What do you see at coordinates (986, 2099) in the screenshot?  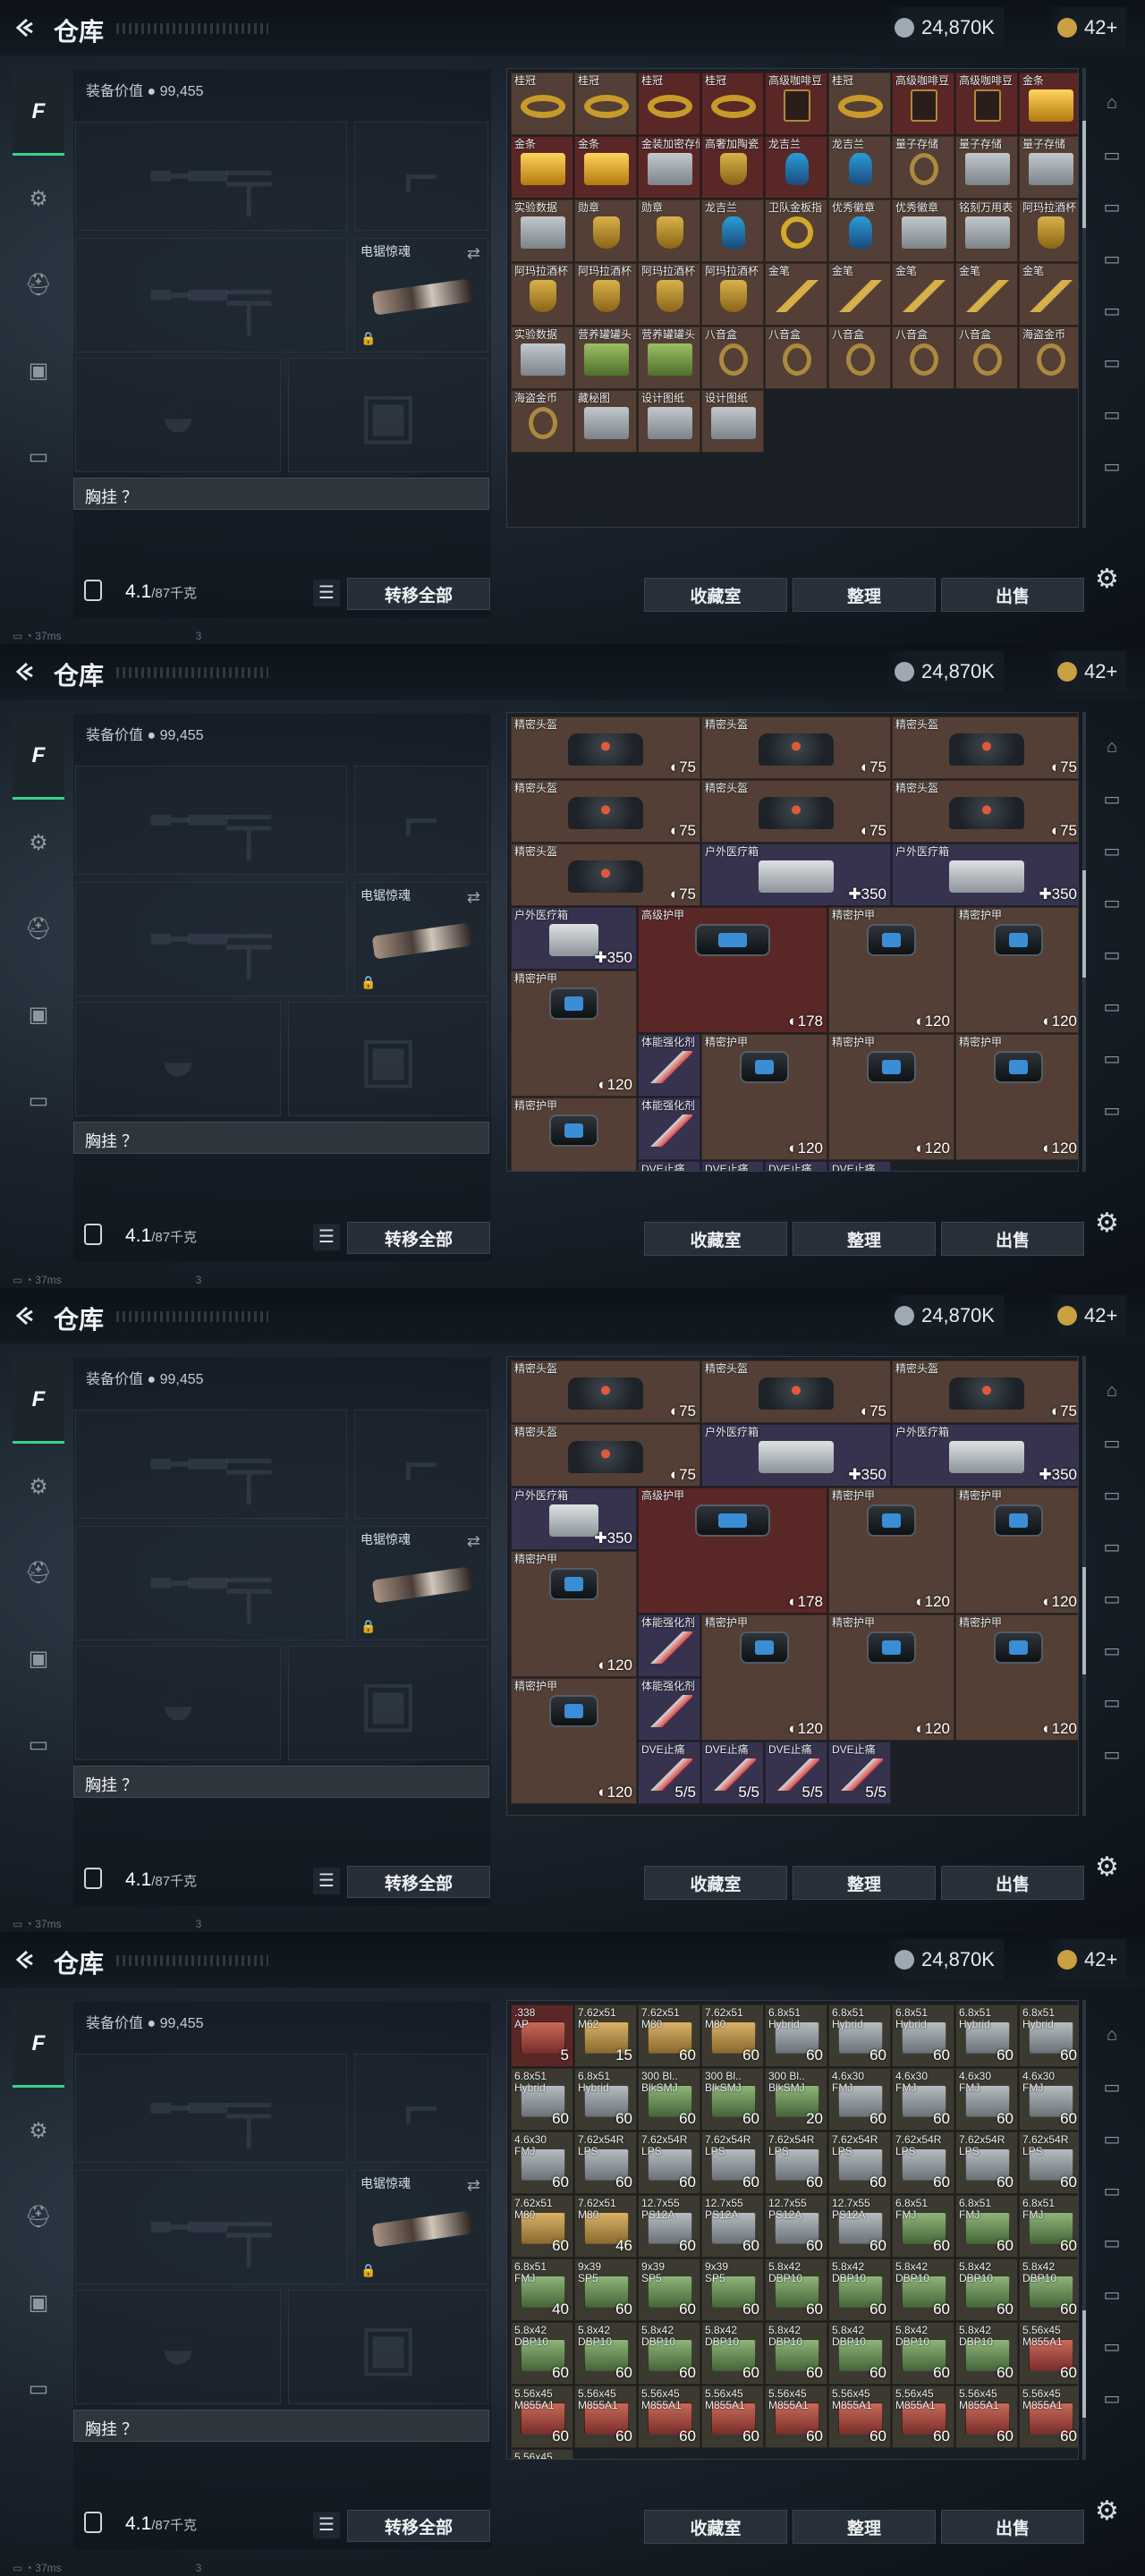 I see `stash-item: 4.6x30 FMJ 60` at bounding box center [986, 2099].